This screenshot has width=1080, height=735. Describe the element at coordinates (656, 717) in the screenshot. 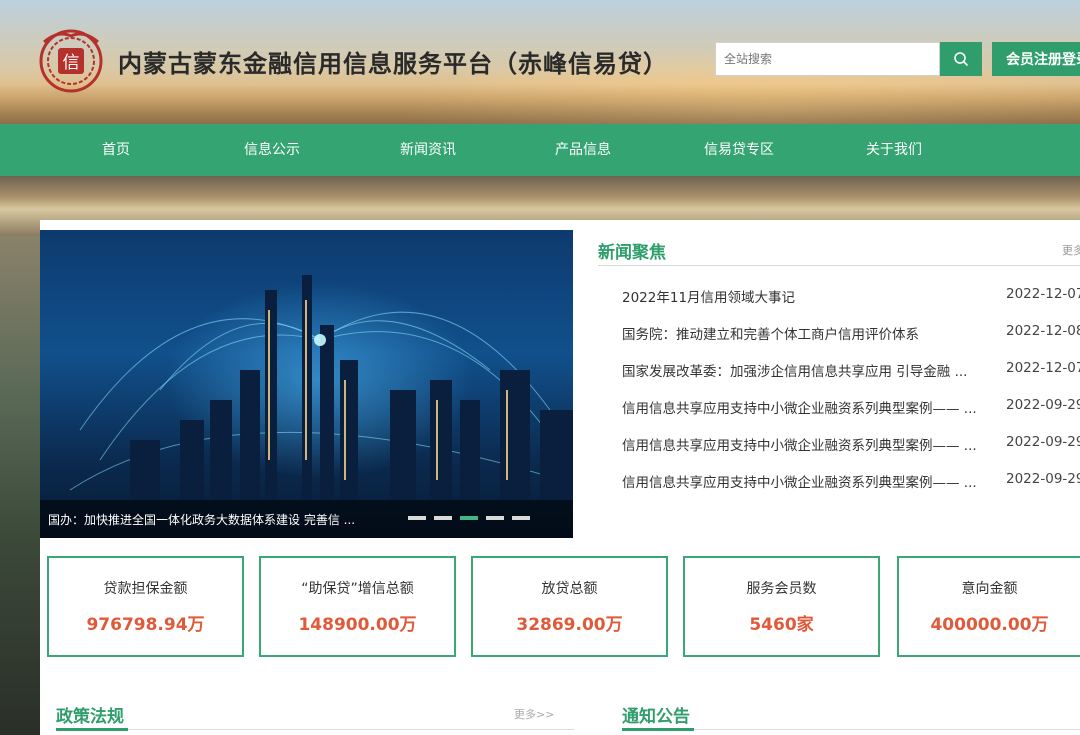

I see `notice-section-title: 通知公告` at that location.